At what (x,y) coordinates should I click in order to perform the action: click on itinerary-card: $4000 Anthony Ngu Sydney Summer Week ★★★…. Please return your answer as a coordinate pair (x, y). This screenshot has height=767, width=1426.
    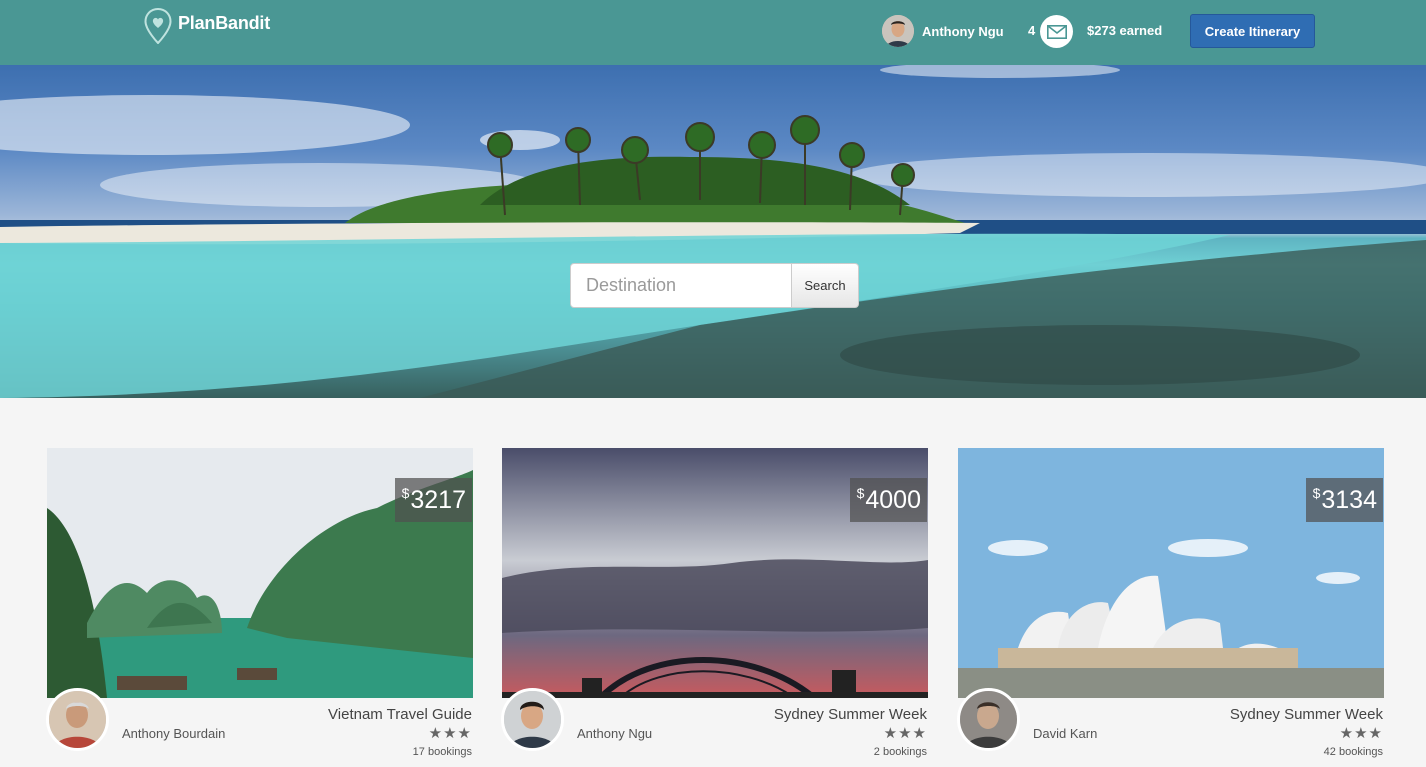
    Looking at the image, I should click on (714, 607).